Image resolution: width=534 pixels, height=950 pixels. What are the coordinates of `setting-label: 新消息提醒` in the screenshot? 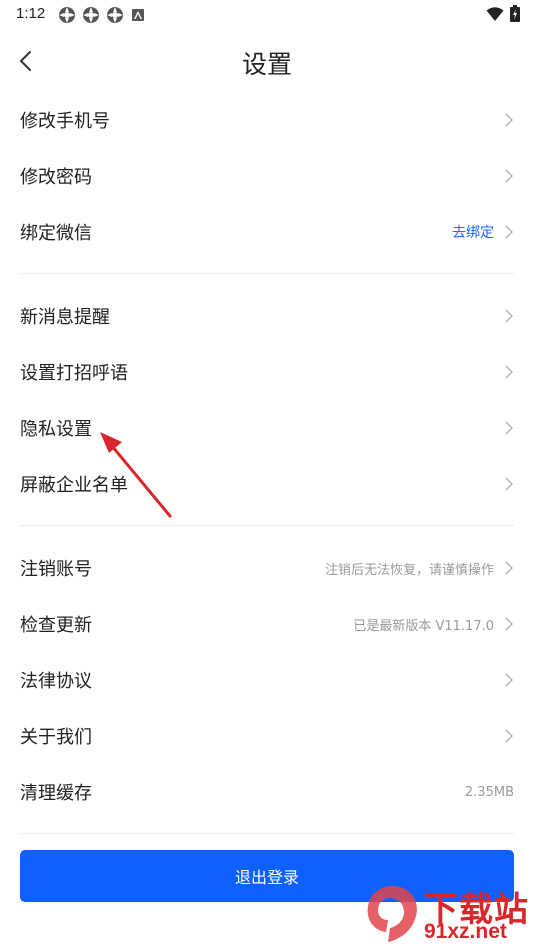 It's located at (65, 317).